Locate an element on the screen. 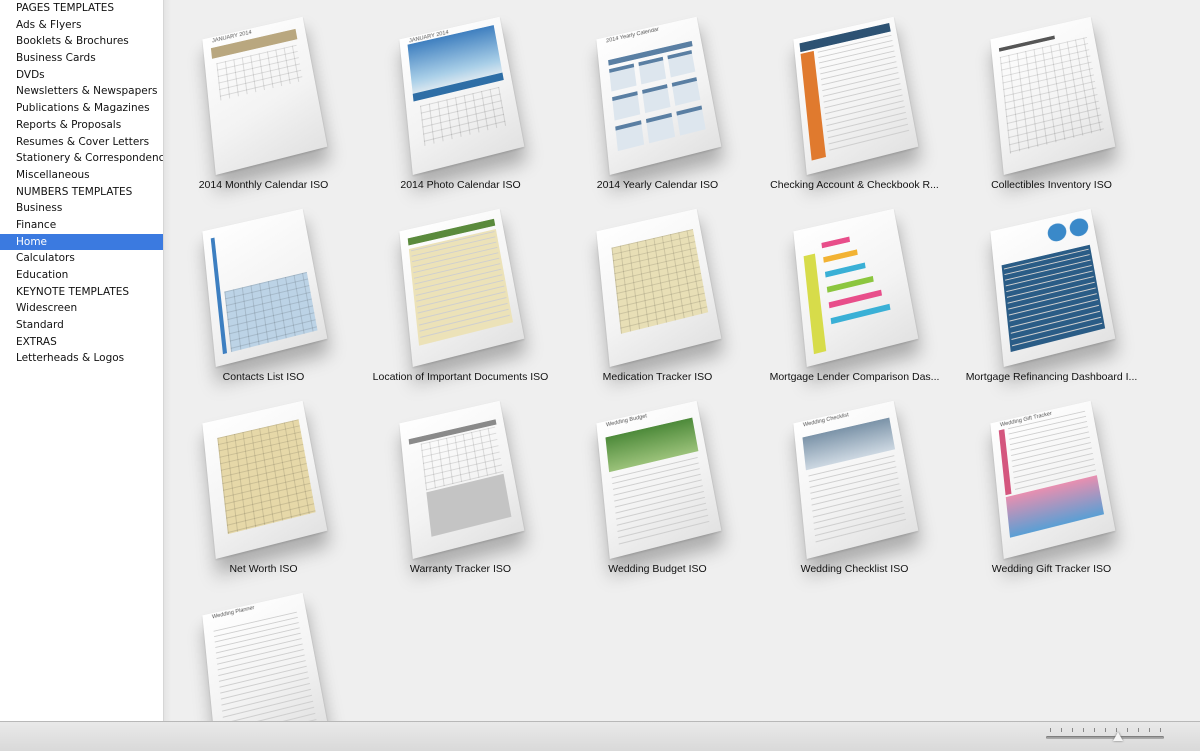  template-page-preview: Wedding Budget is located at coordinates (659, 479).